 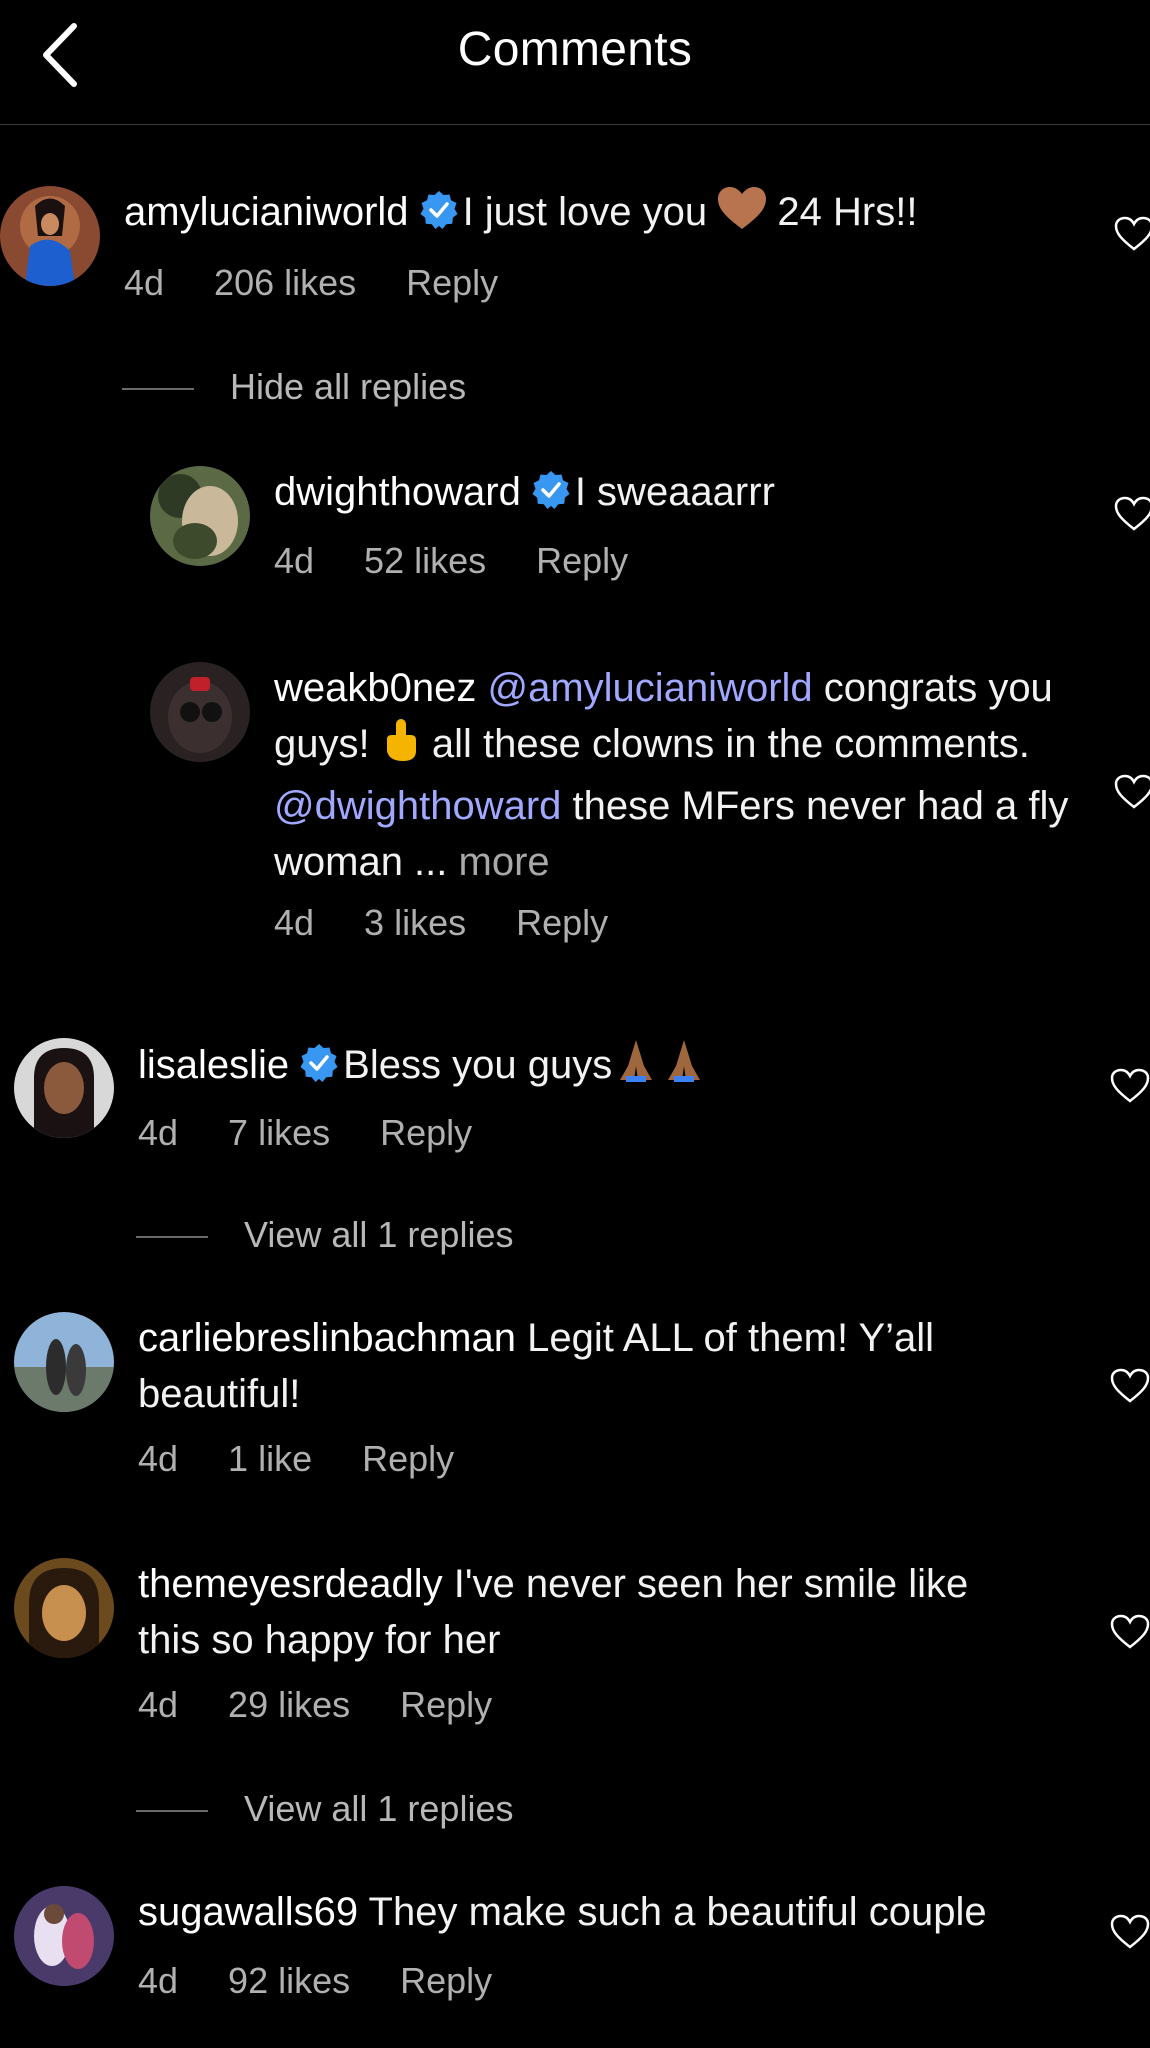 I want to click on mention-link: @amylucianiworld, so click(x=650, y=688).